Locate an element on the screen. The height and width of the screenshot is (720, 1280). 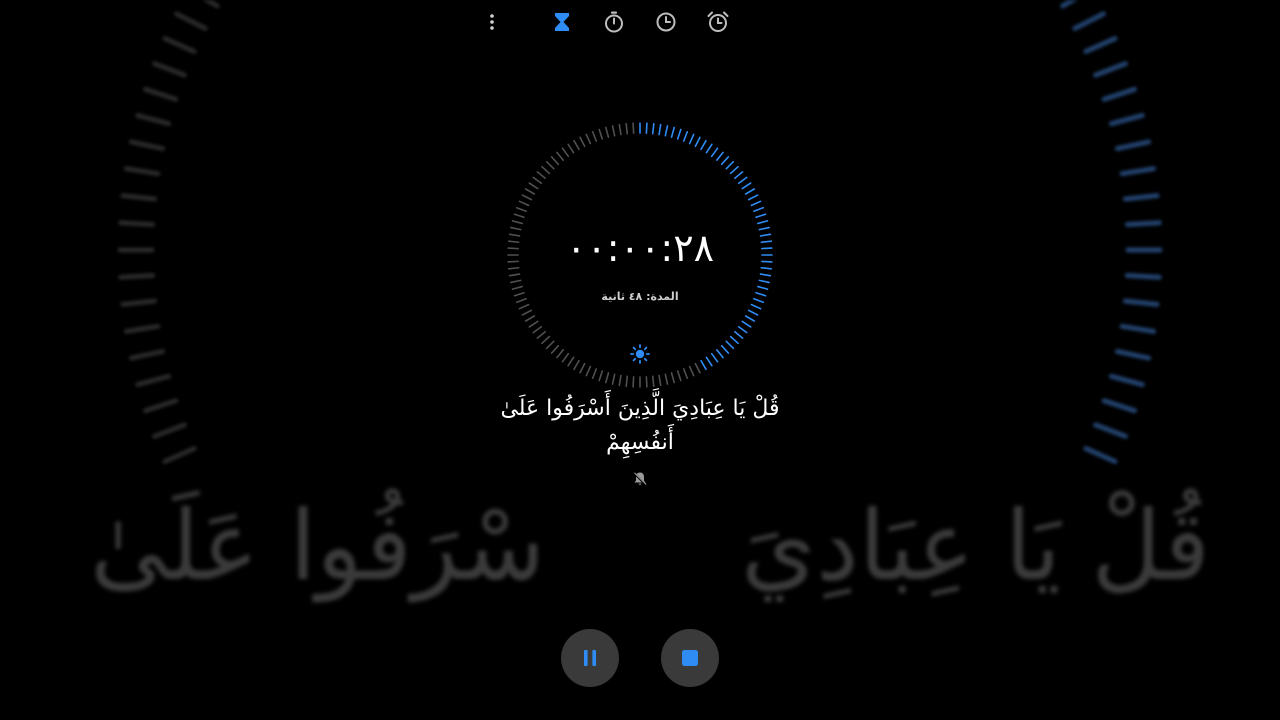
pause-button is located at coordinates (590, 658).